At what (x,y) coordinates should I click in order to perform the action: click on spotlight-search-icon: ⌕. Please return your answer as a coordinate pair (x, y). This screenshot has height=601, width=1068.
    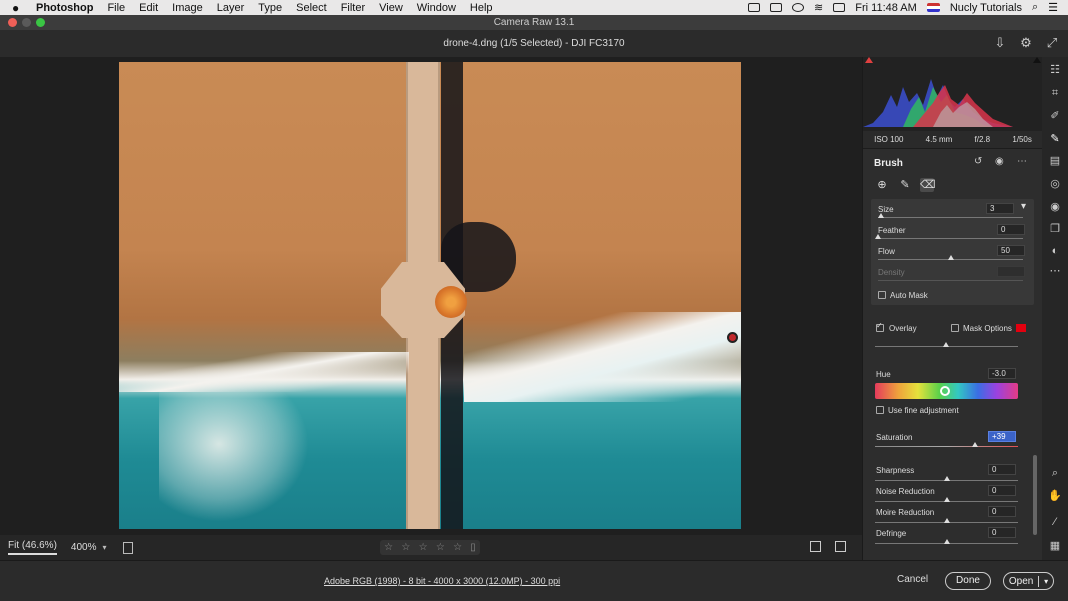
    Looking at the image, I should click on (1035, 7).